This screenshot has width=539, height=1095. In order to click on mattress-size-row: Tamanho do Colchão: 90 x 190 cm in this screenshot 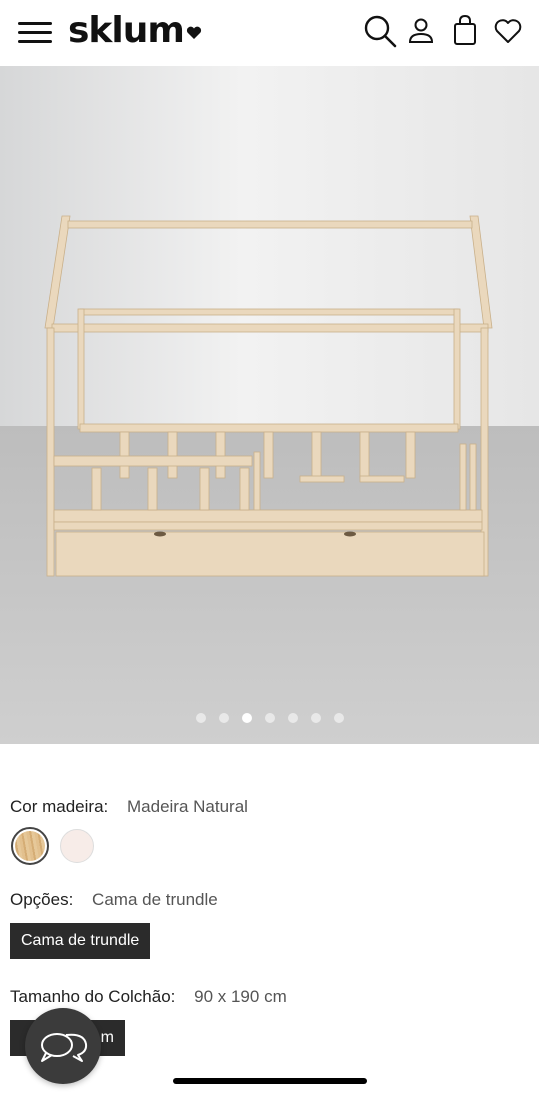, I will do `click(148, 997)`.